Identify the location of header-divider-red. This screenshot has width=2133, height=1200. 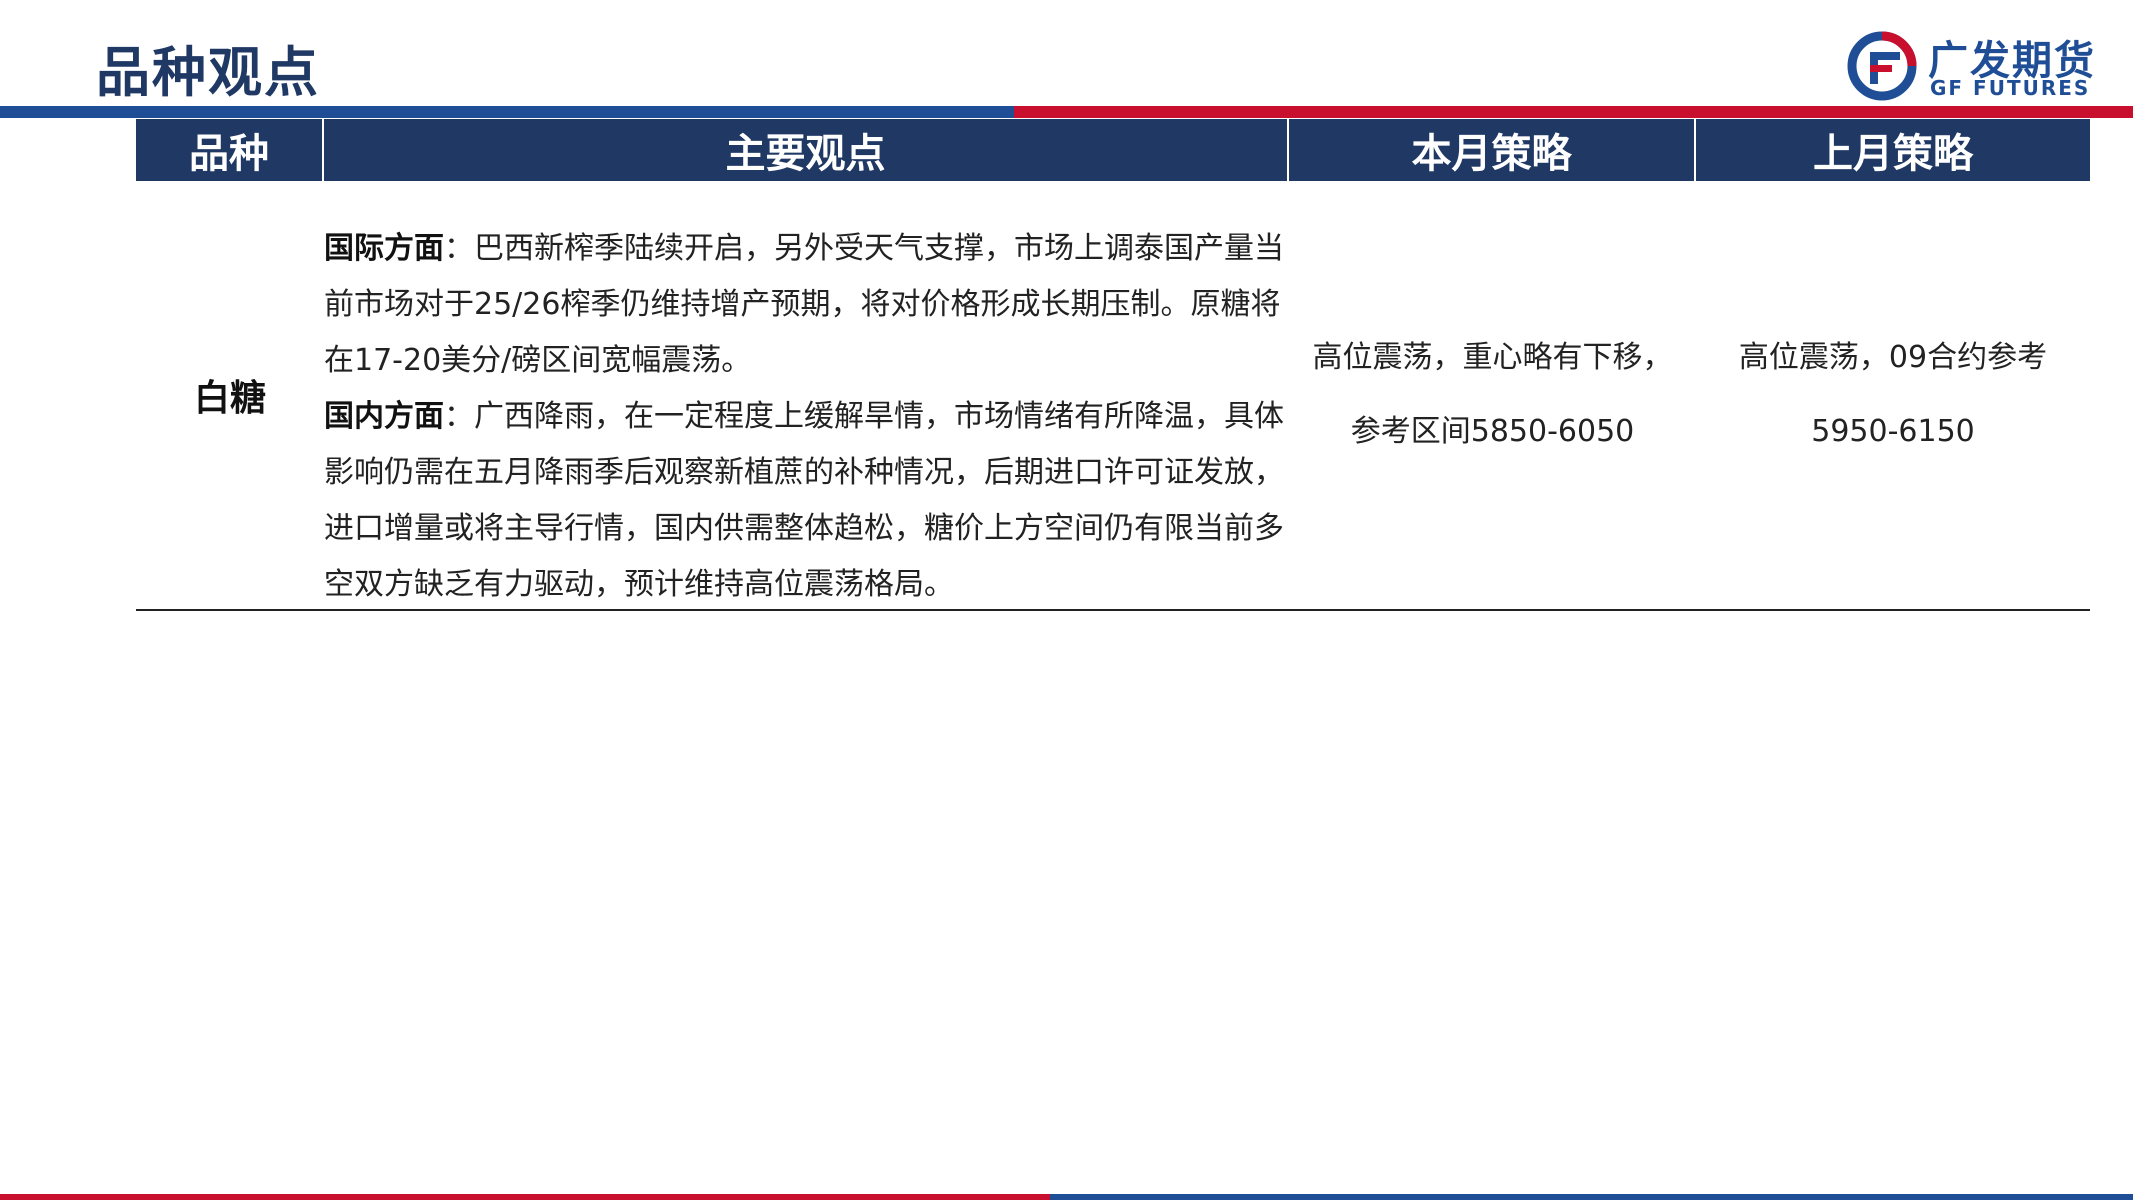
(1573, 112).